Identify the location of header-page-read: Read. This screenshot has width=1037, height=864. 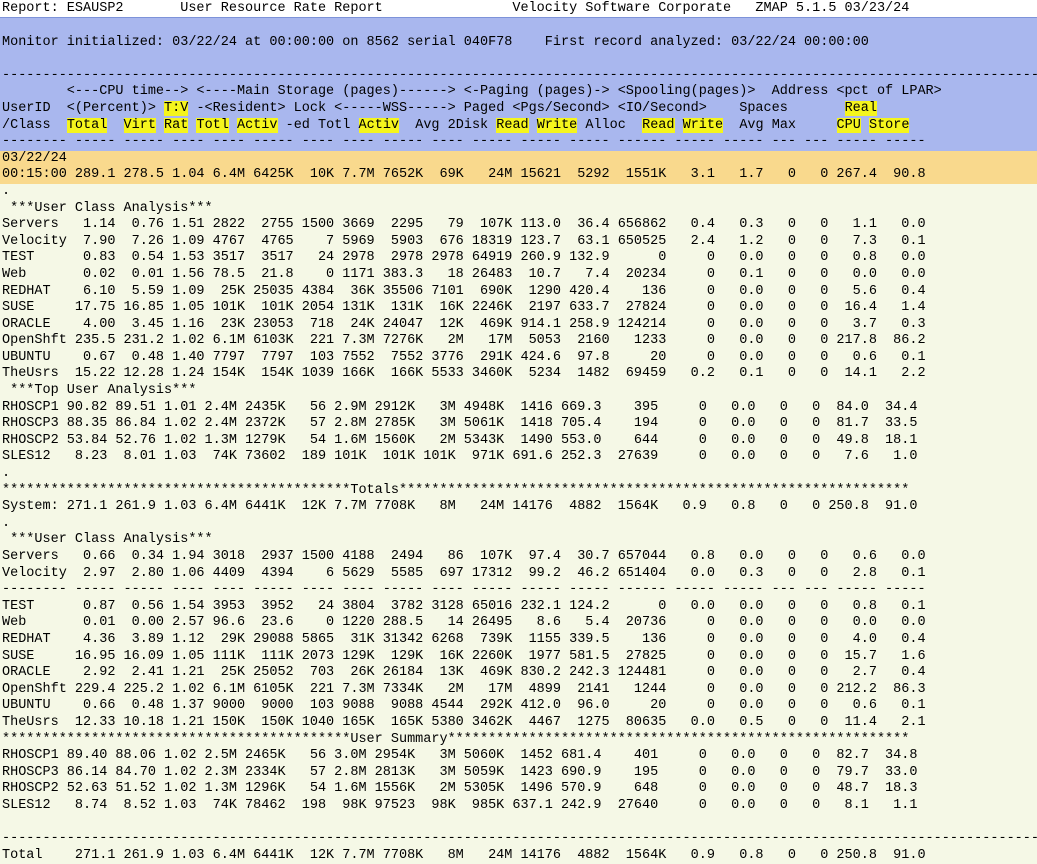
(512, 125).